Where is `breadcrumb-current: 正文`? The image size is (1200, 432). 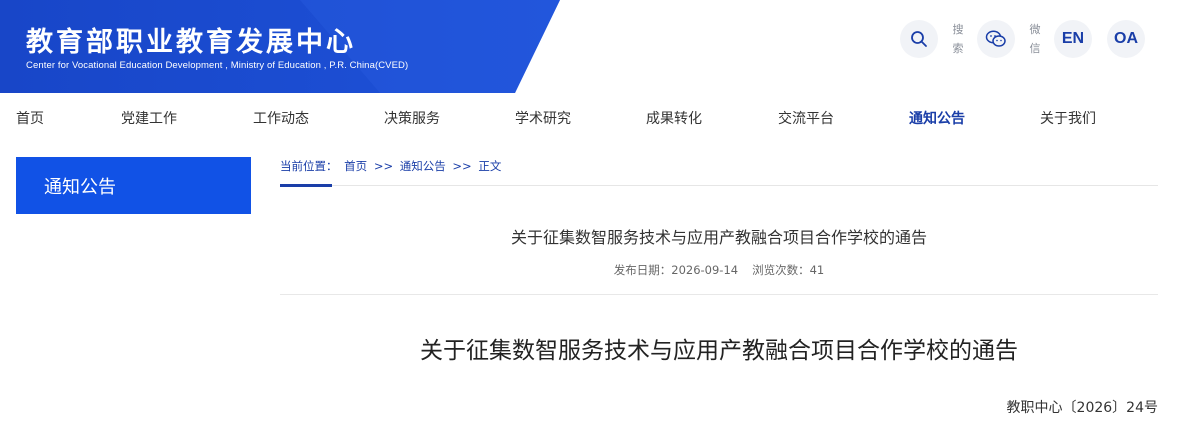 breadcrumb-current: 正文 is located at coordinates (489, 166).